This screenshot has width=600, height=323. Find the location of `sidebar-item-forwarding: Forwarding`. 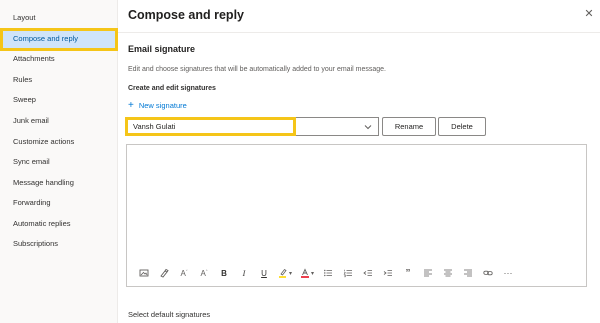

sidebar-item-forwarding: Forwarding is located at coordinates (59, 203).